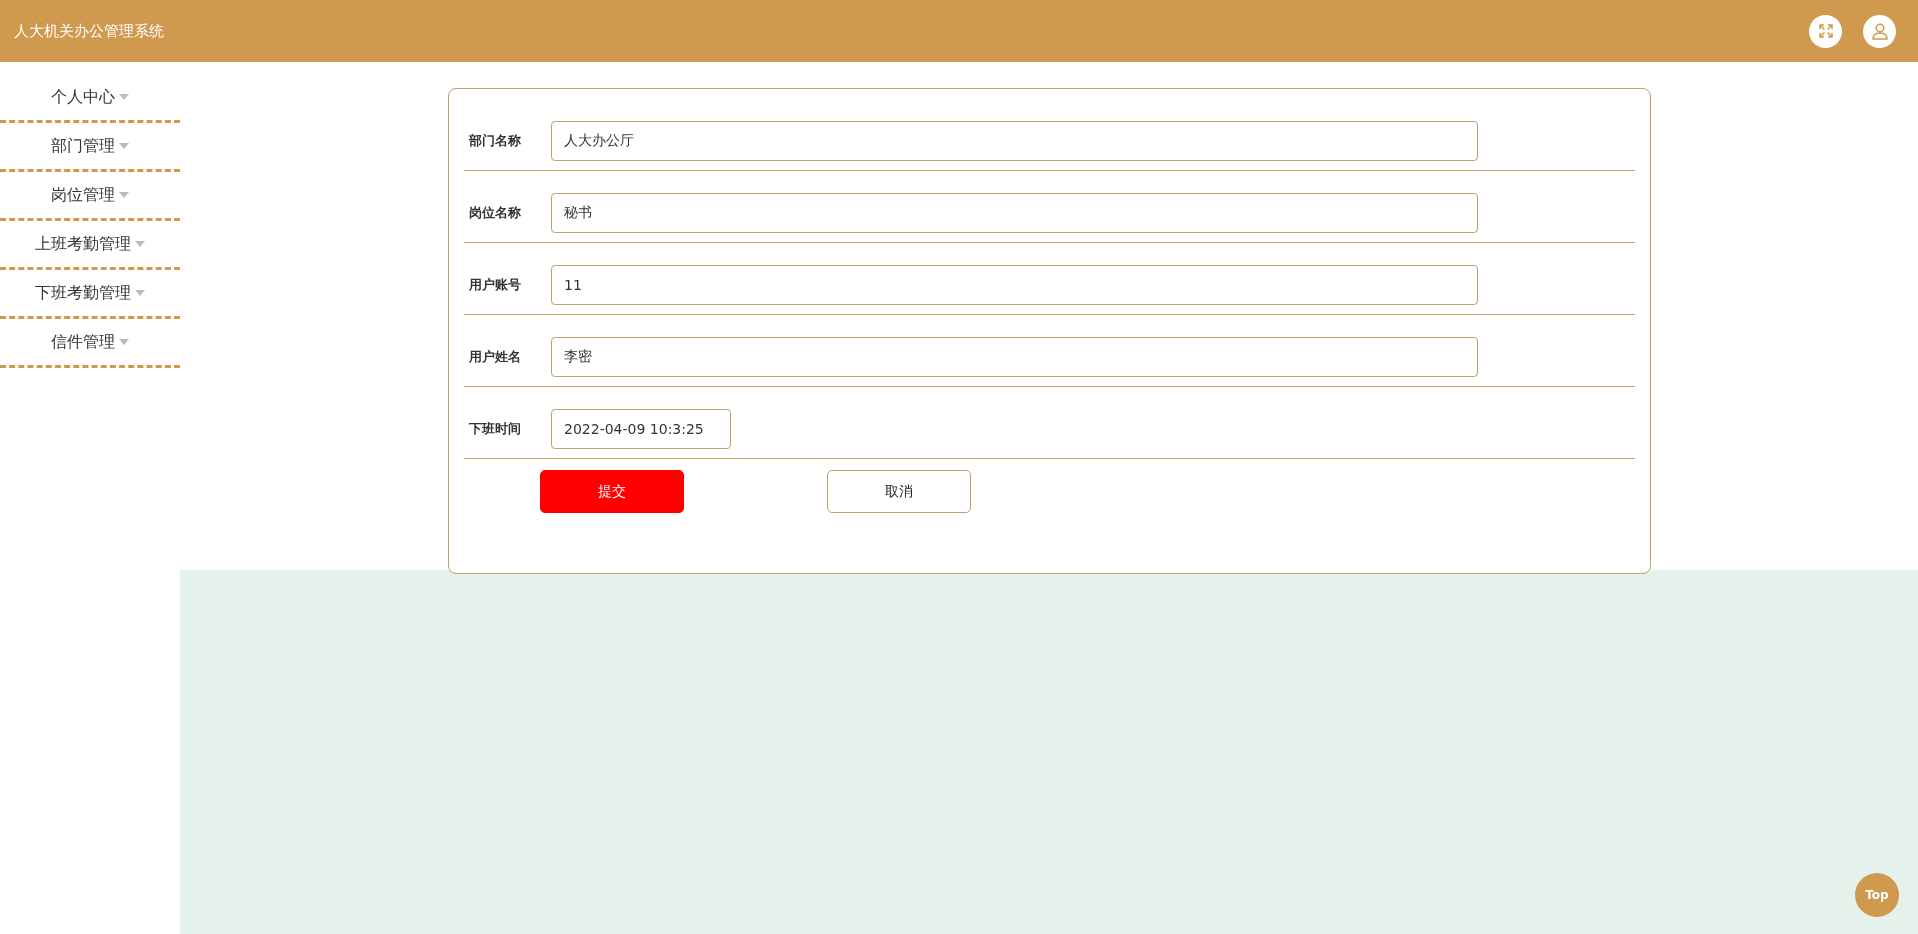  I want to click on expand-icon, so click(1825, 31).